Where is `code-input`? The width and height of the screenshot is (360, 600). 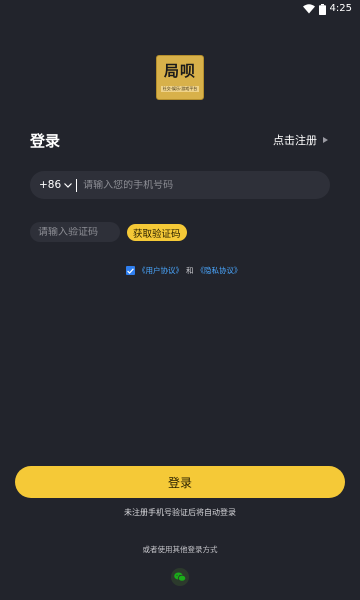
code-input is located at coordinates (77, 232).